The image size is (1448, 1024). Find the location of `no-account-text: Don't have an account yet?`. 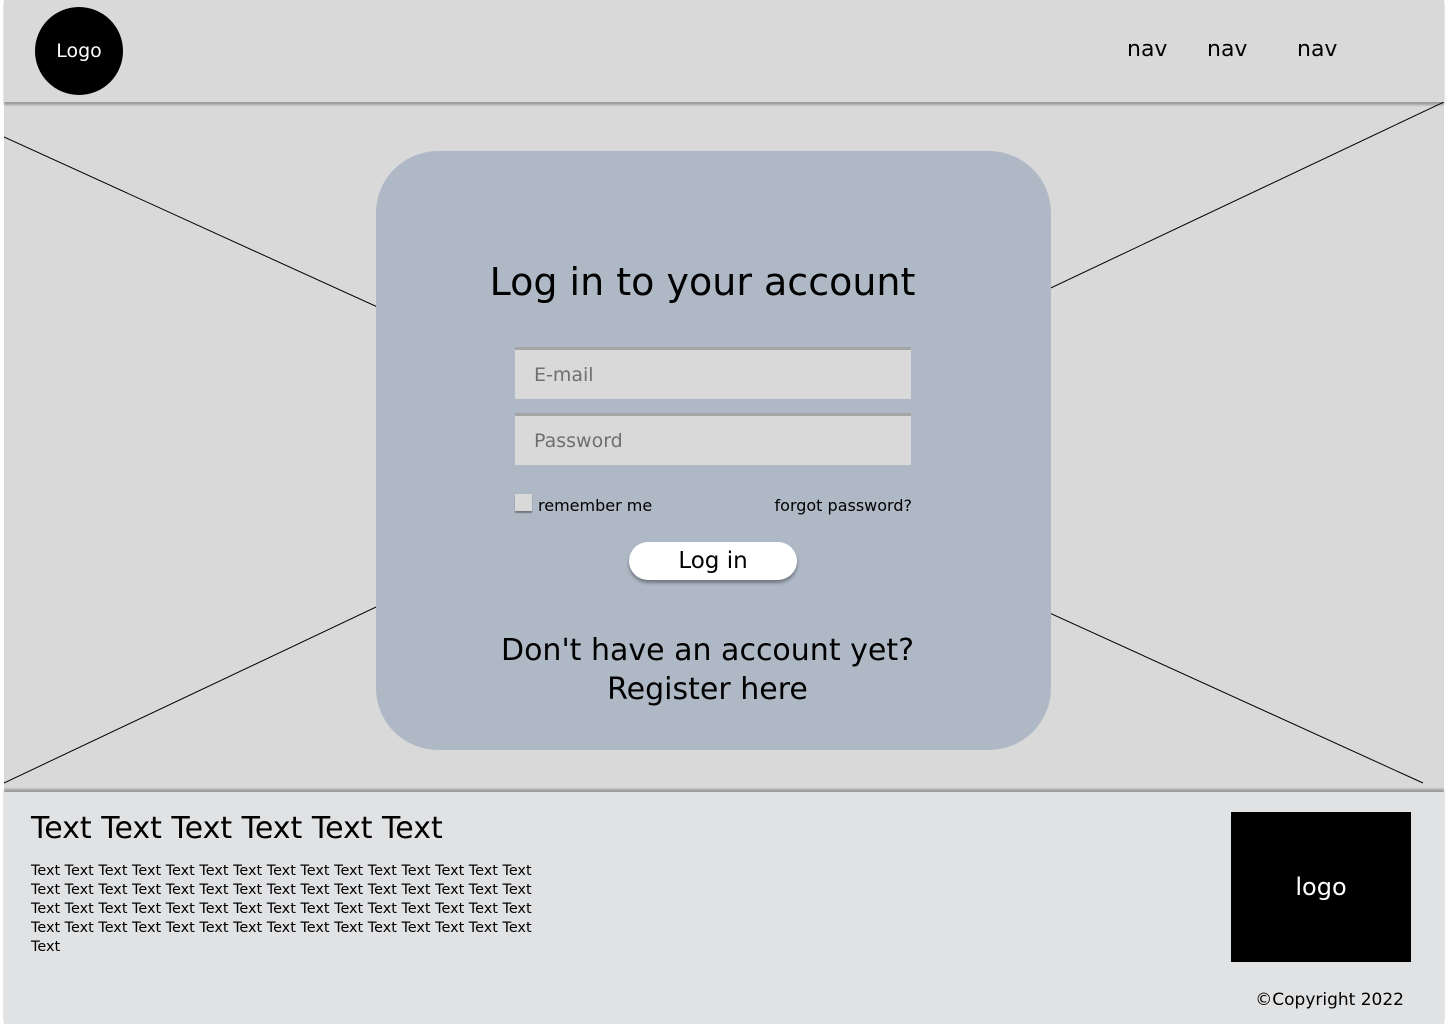

no-account-text: Don't have an account yet? is located at coordinates (707, 650).